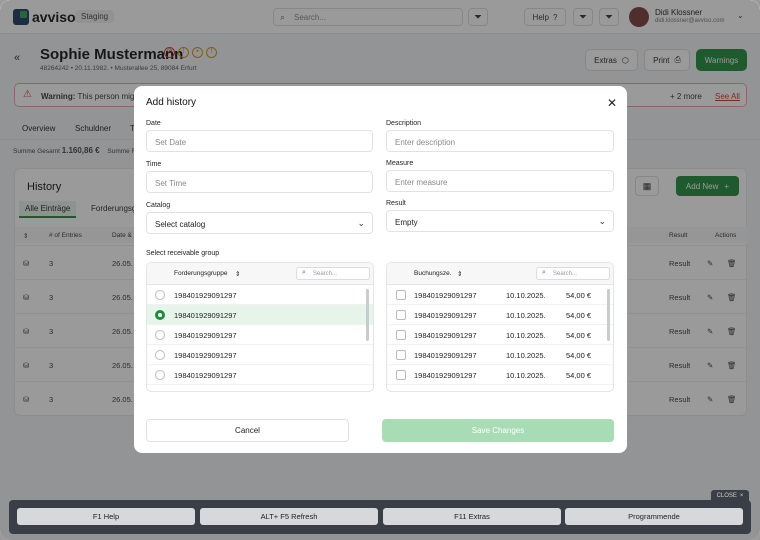 This screenshot has height=540, width=760. Describe the element at coordinates (400, 163) in the screenshot. I see `measure-label: Measure` at that location.